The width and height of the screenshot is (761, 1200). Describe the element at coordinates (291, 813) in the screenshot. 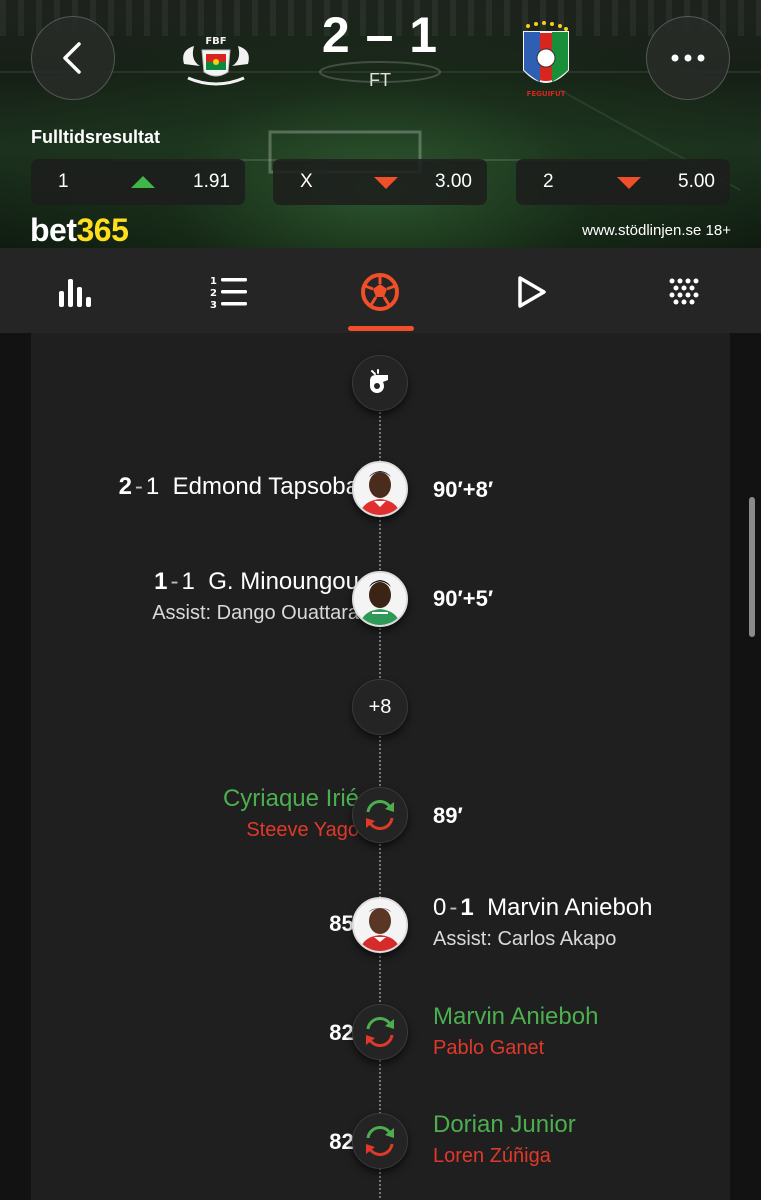

I see `substitution-event-text: Cyriaque Irié Steeve Yago` at that location.